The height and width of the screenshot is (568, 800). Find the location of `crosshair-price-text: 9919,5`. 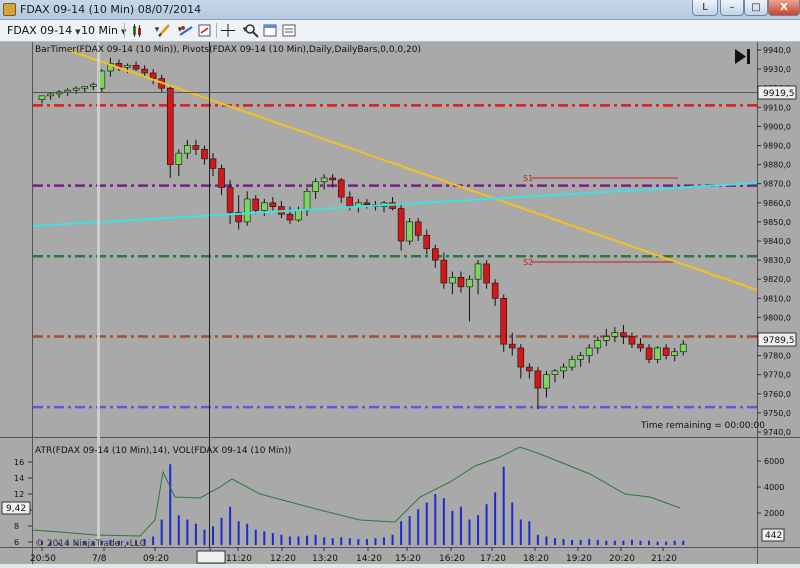

crosshair-price-text: 9919,5 is located at coordinates (779, 94).